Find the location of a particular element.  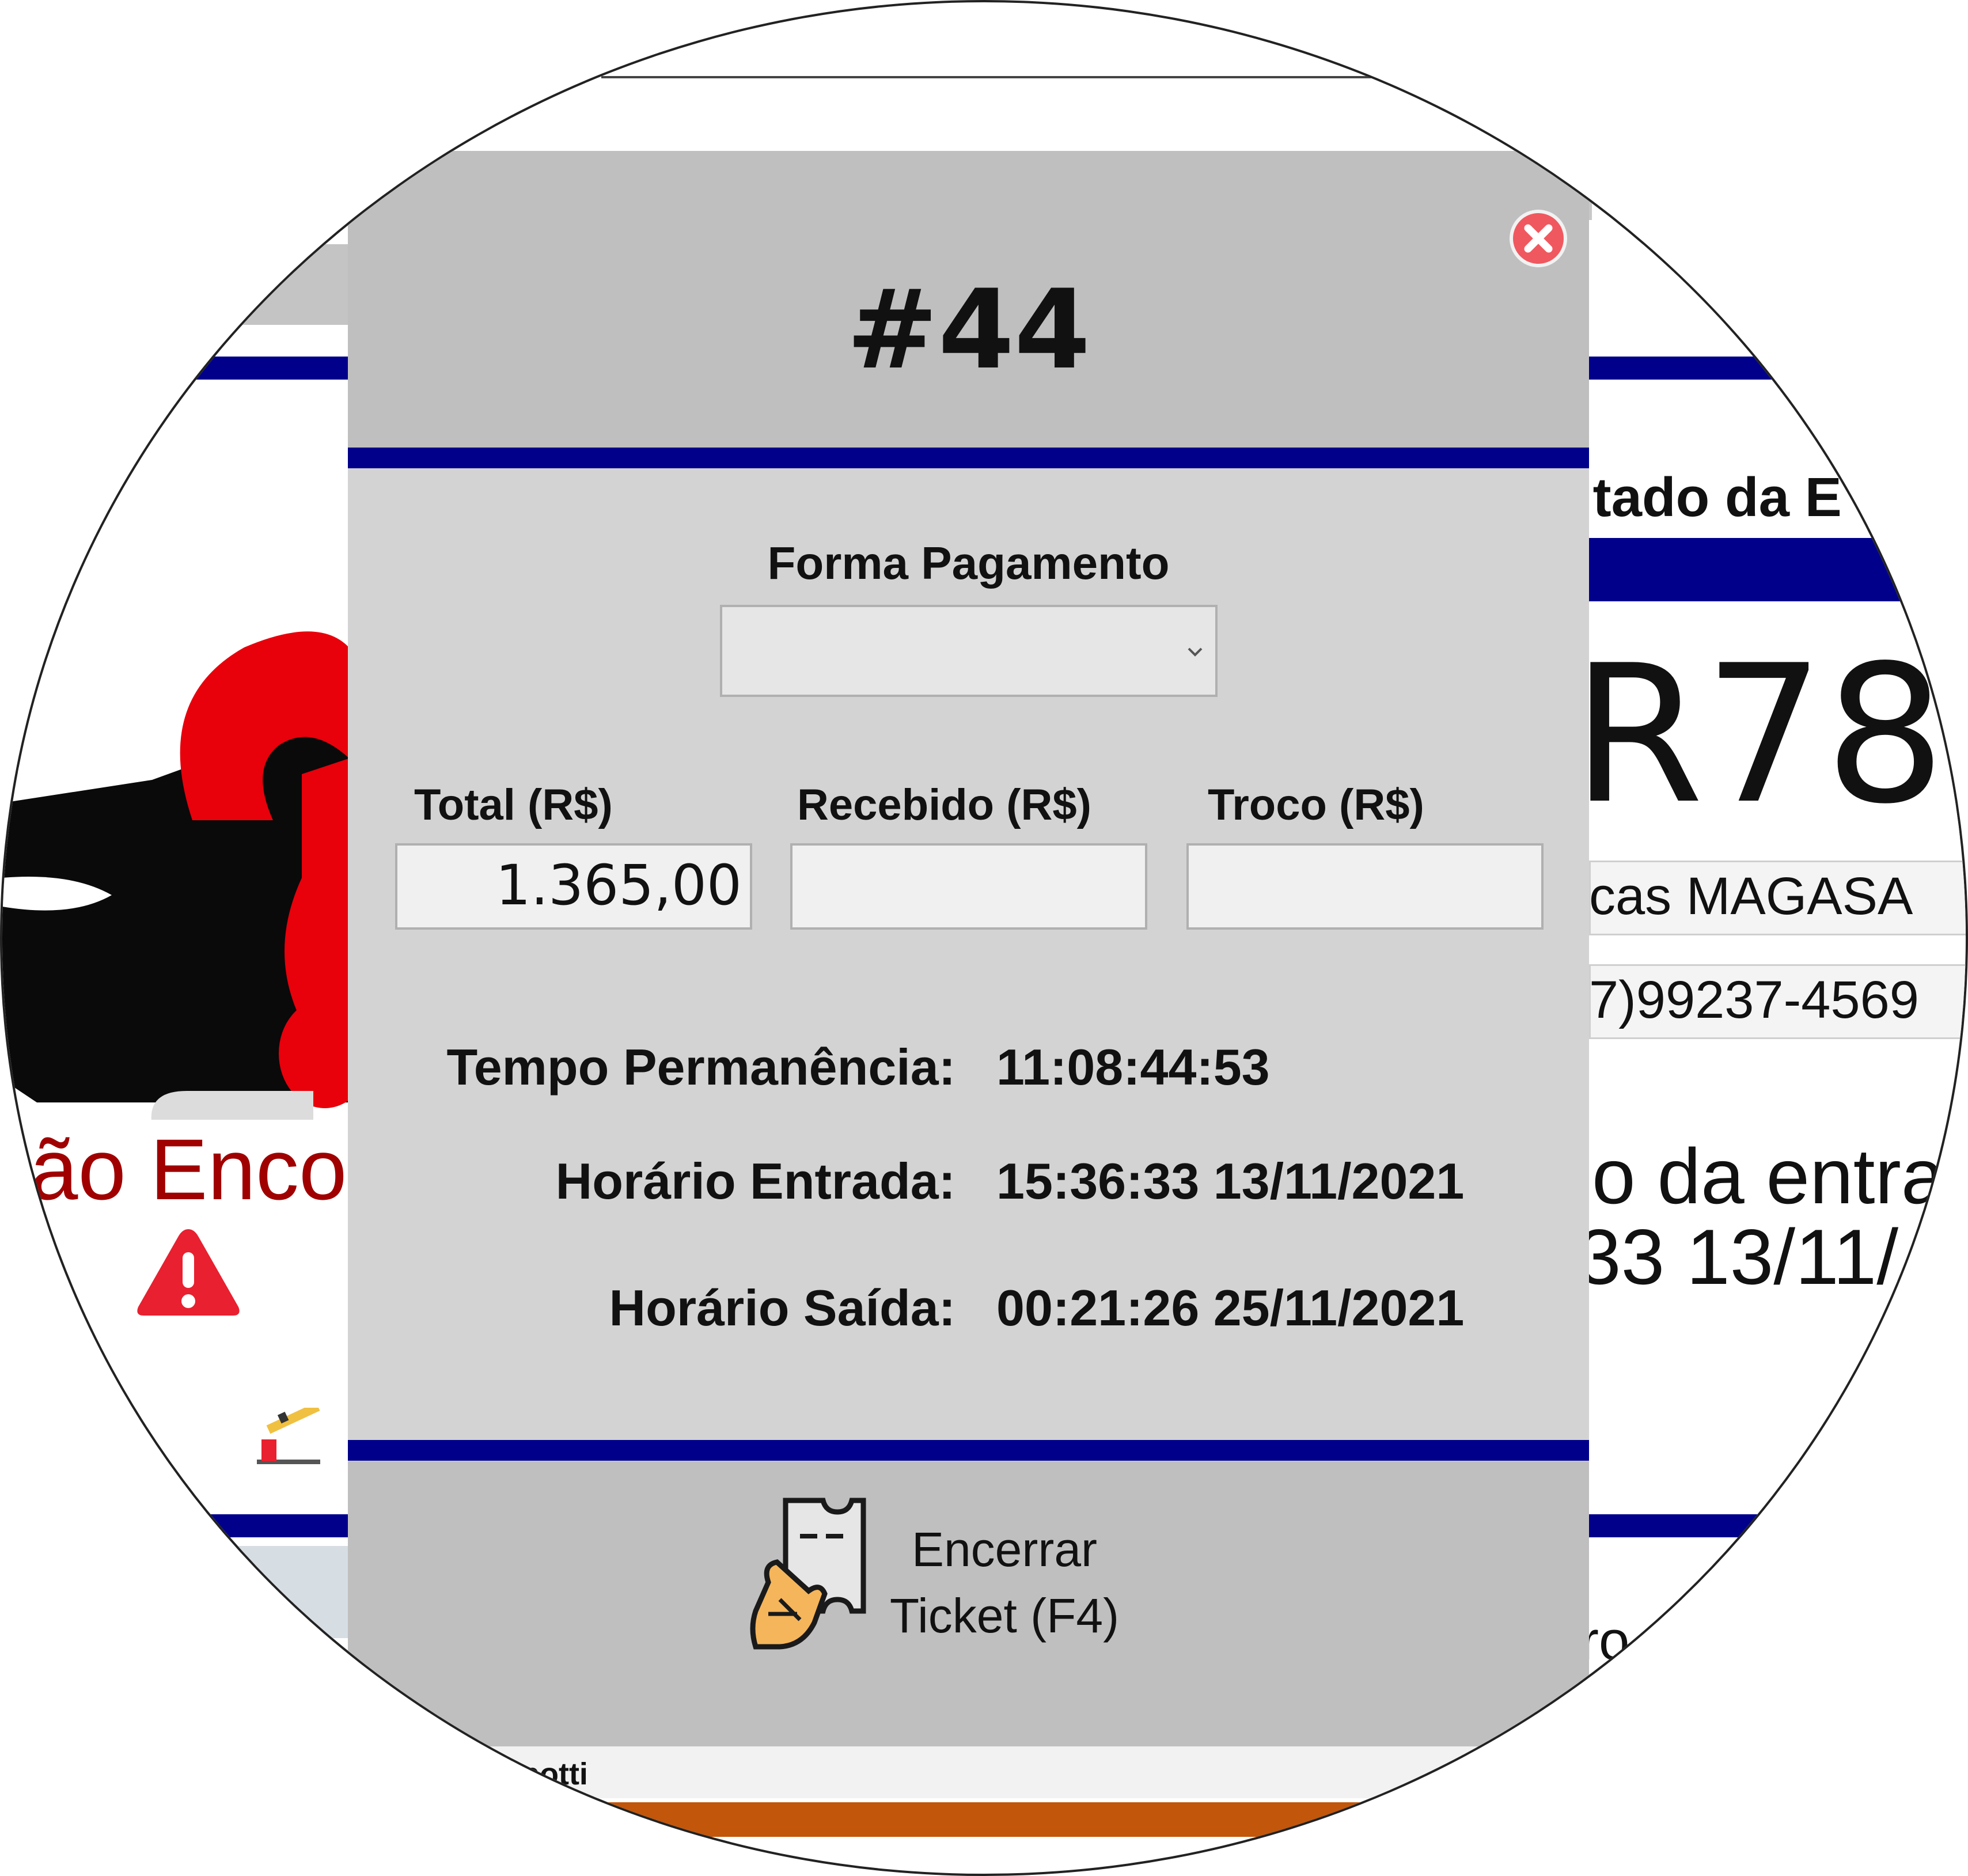

close-button is located at coordinates (1538, 238).